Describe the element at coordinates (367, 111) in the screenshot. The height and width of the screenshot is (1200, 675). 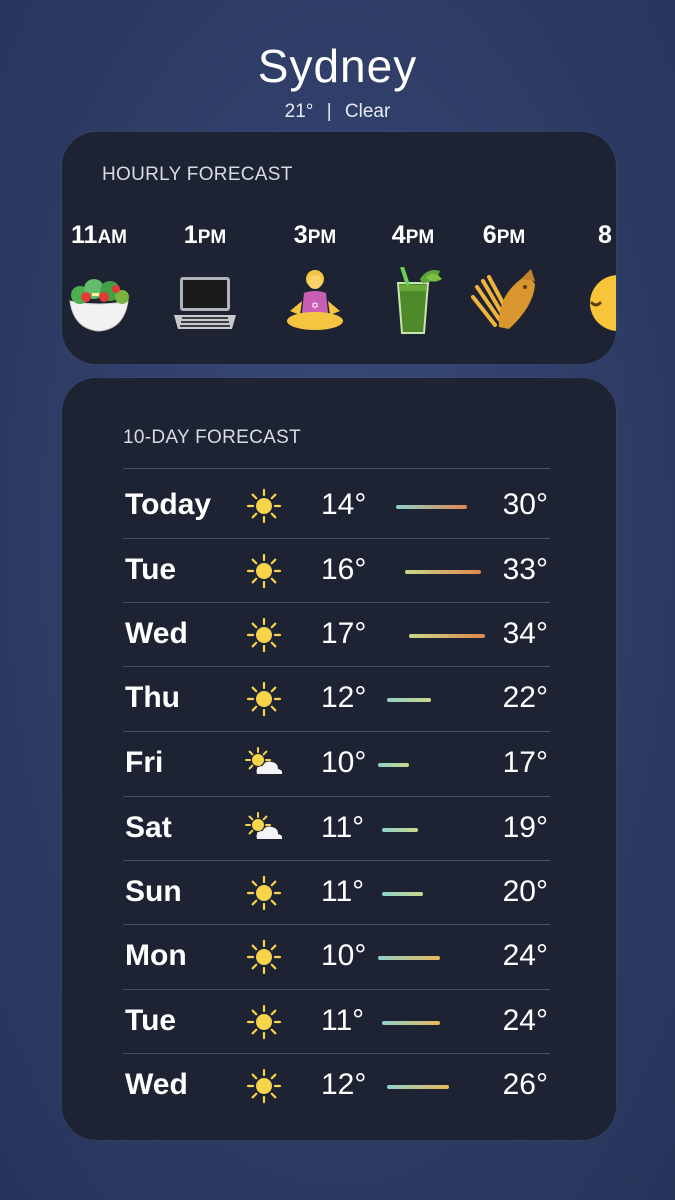
I see `current-condition: Clear` at that location.